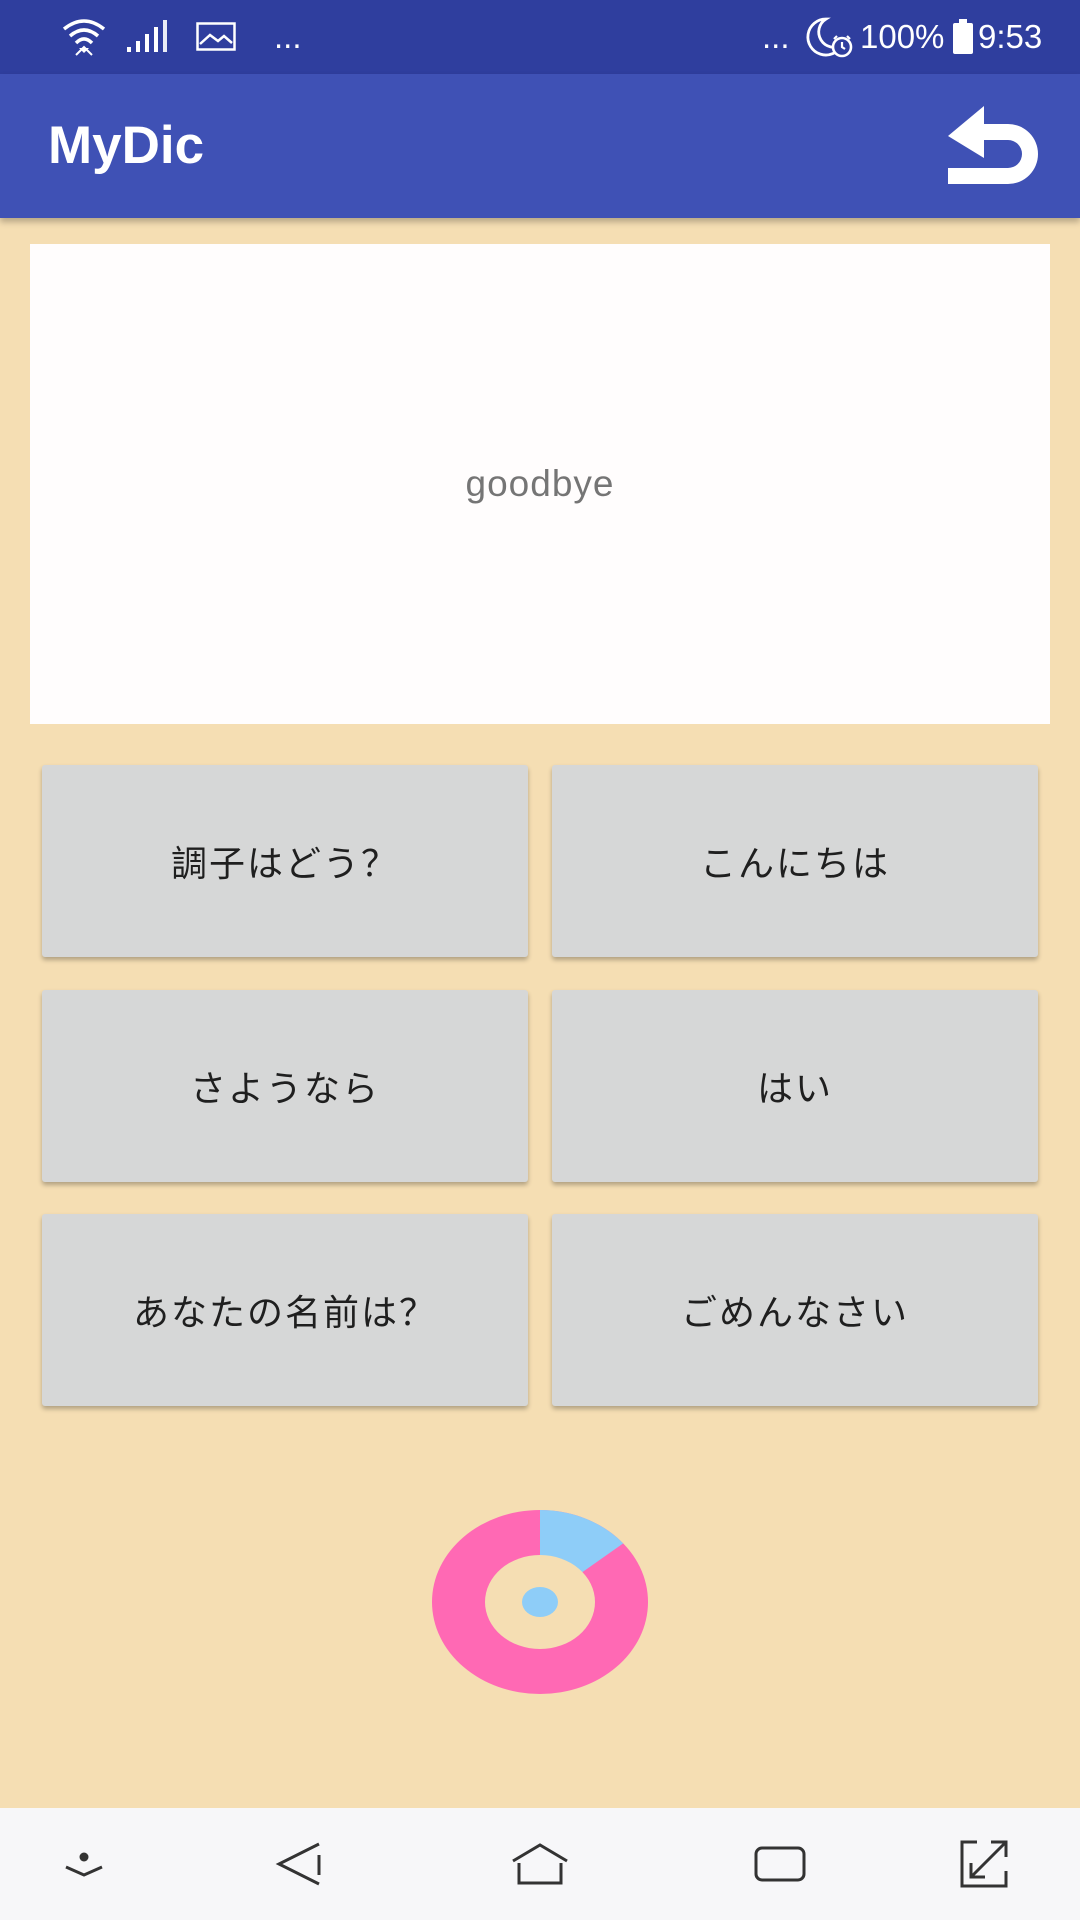  I want to click on choice-button-4: はい, so click(795, 1086).